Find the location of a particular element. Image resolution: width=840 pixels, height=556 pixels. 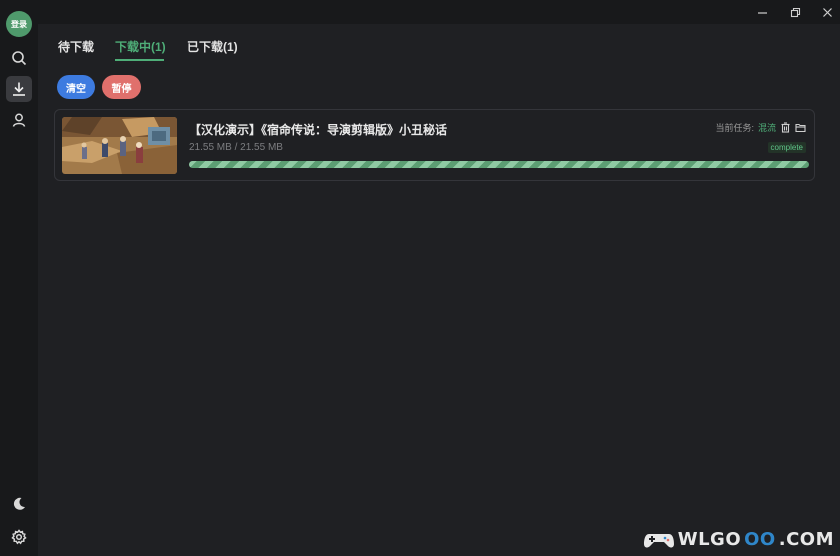

moon-icon is located at coordinates (19, 503).